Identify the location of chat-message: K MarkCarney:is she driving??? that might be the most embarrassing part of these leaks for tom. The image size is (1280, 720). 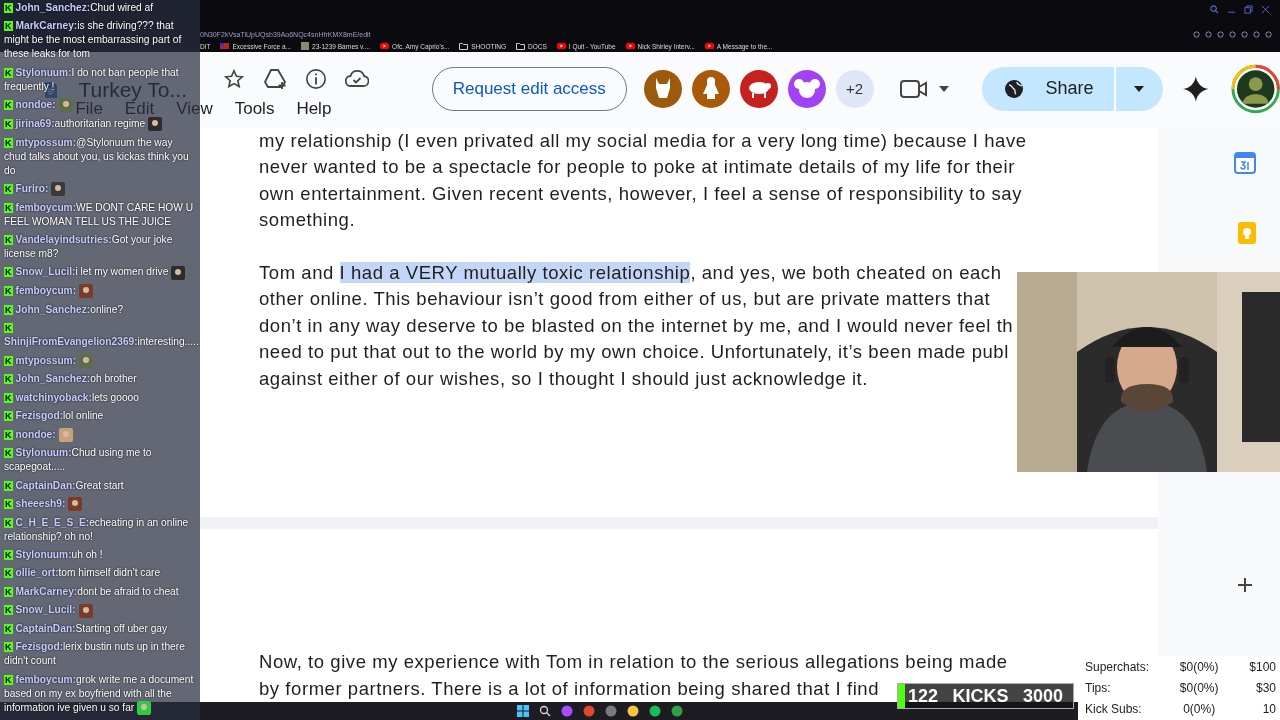
(93, 40).